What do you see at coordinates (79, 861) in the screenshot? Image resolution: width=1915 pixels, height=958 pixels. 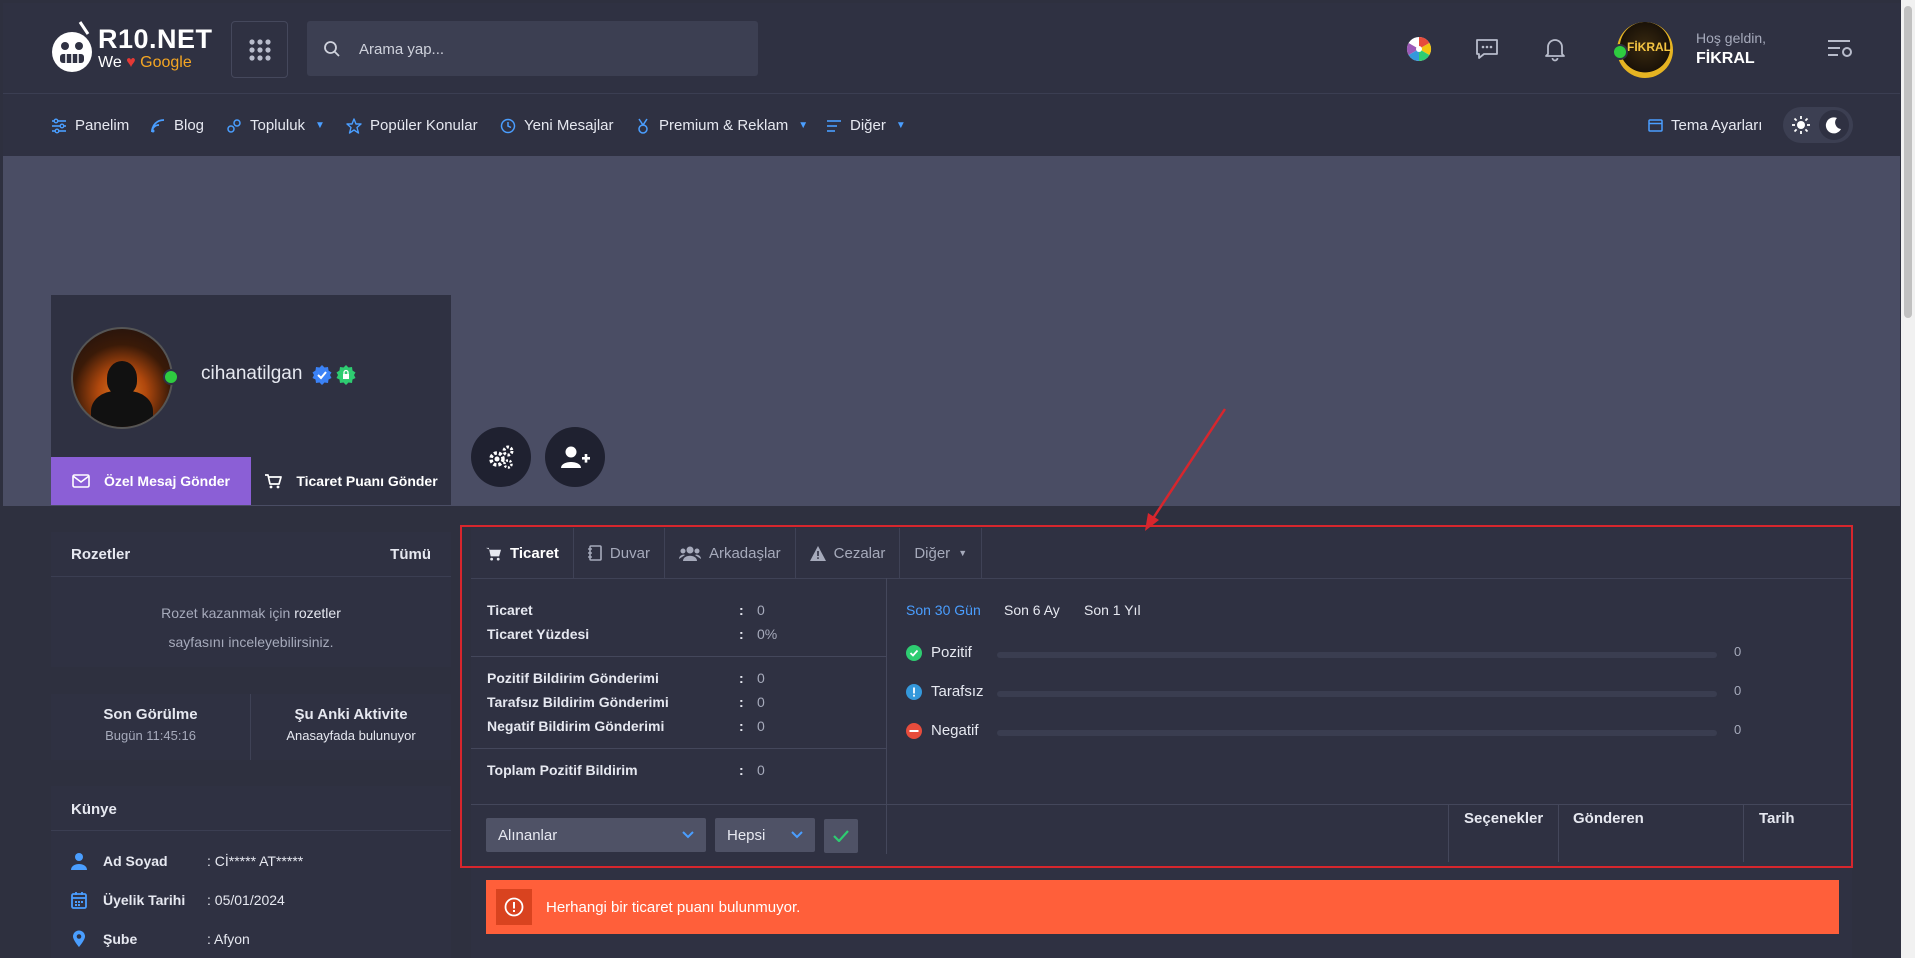 I see `user-tie-icon` at bounding box center [79, 861].